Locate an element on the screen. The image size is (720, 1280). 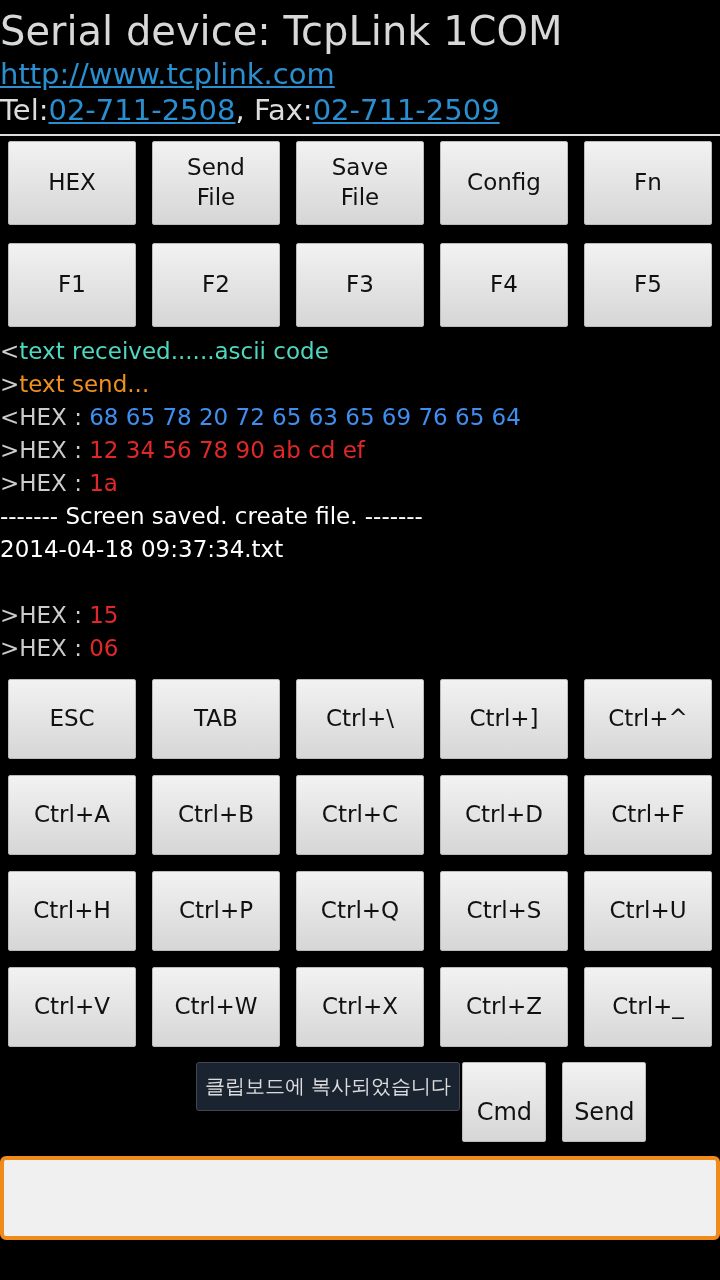
log-line: 2014-04-18 09:37:34.txt is located at coordinates (142, 549).